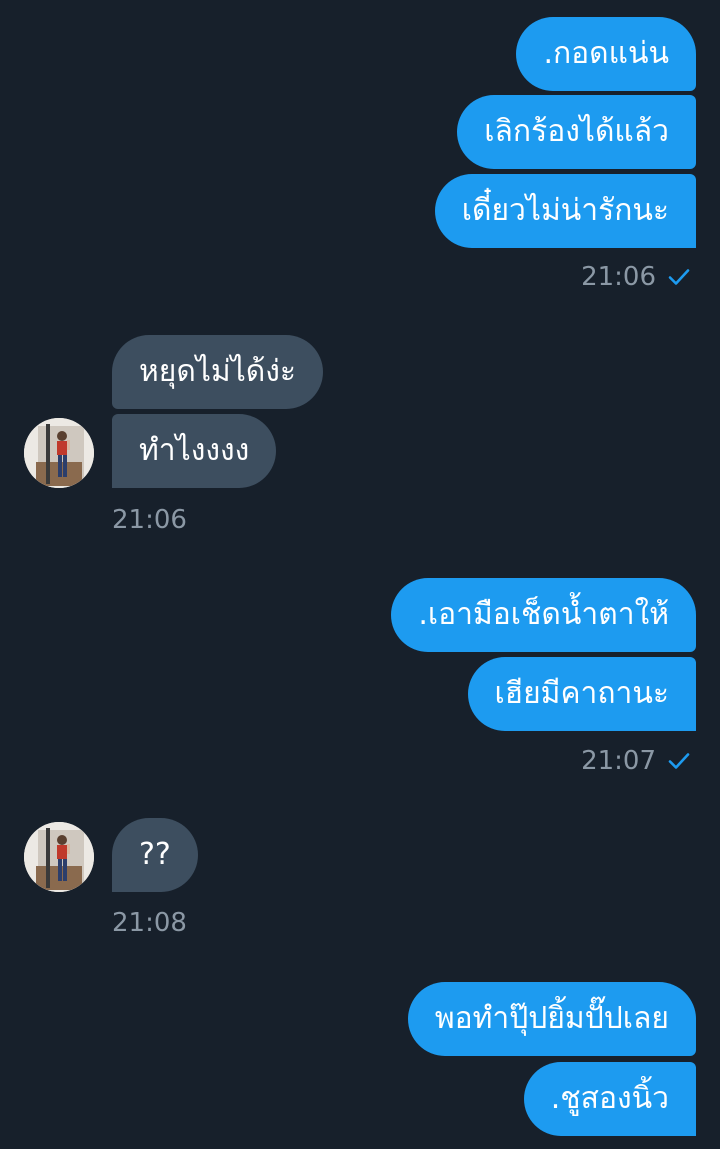 This screenshot has width=720, height=1149. Describe the element at coordinates (609, 1099) in the screenshot. I see `outgoing-message: .ชูสองนิ้ว` at that location.